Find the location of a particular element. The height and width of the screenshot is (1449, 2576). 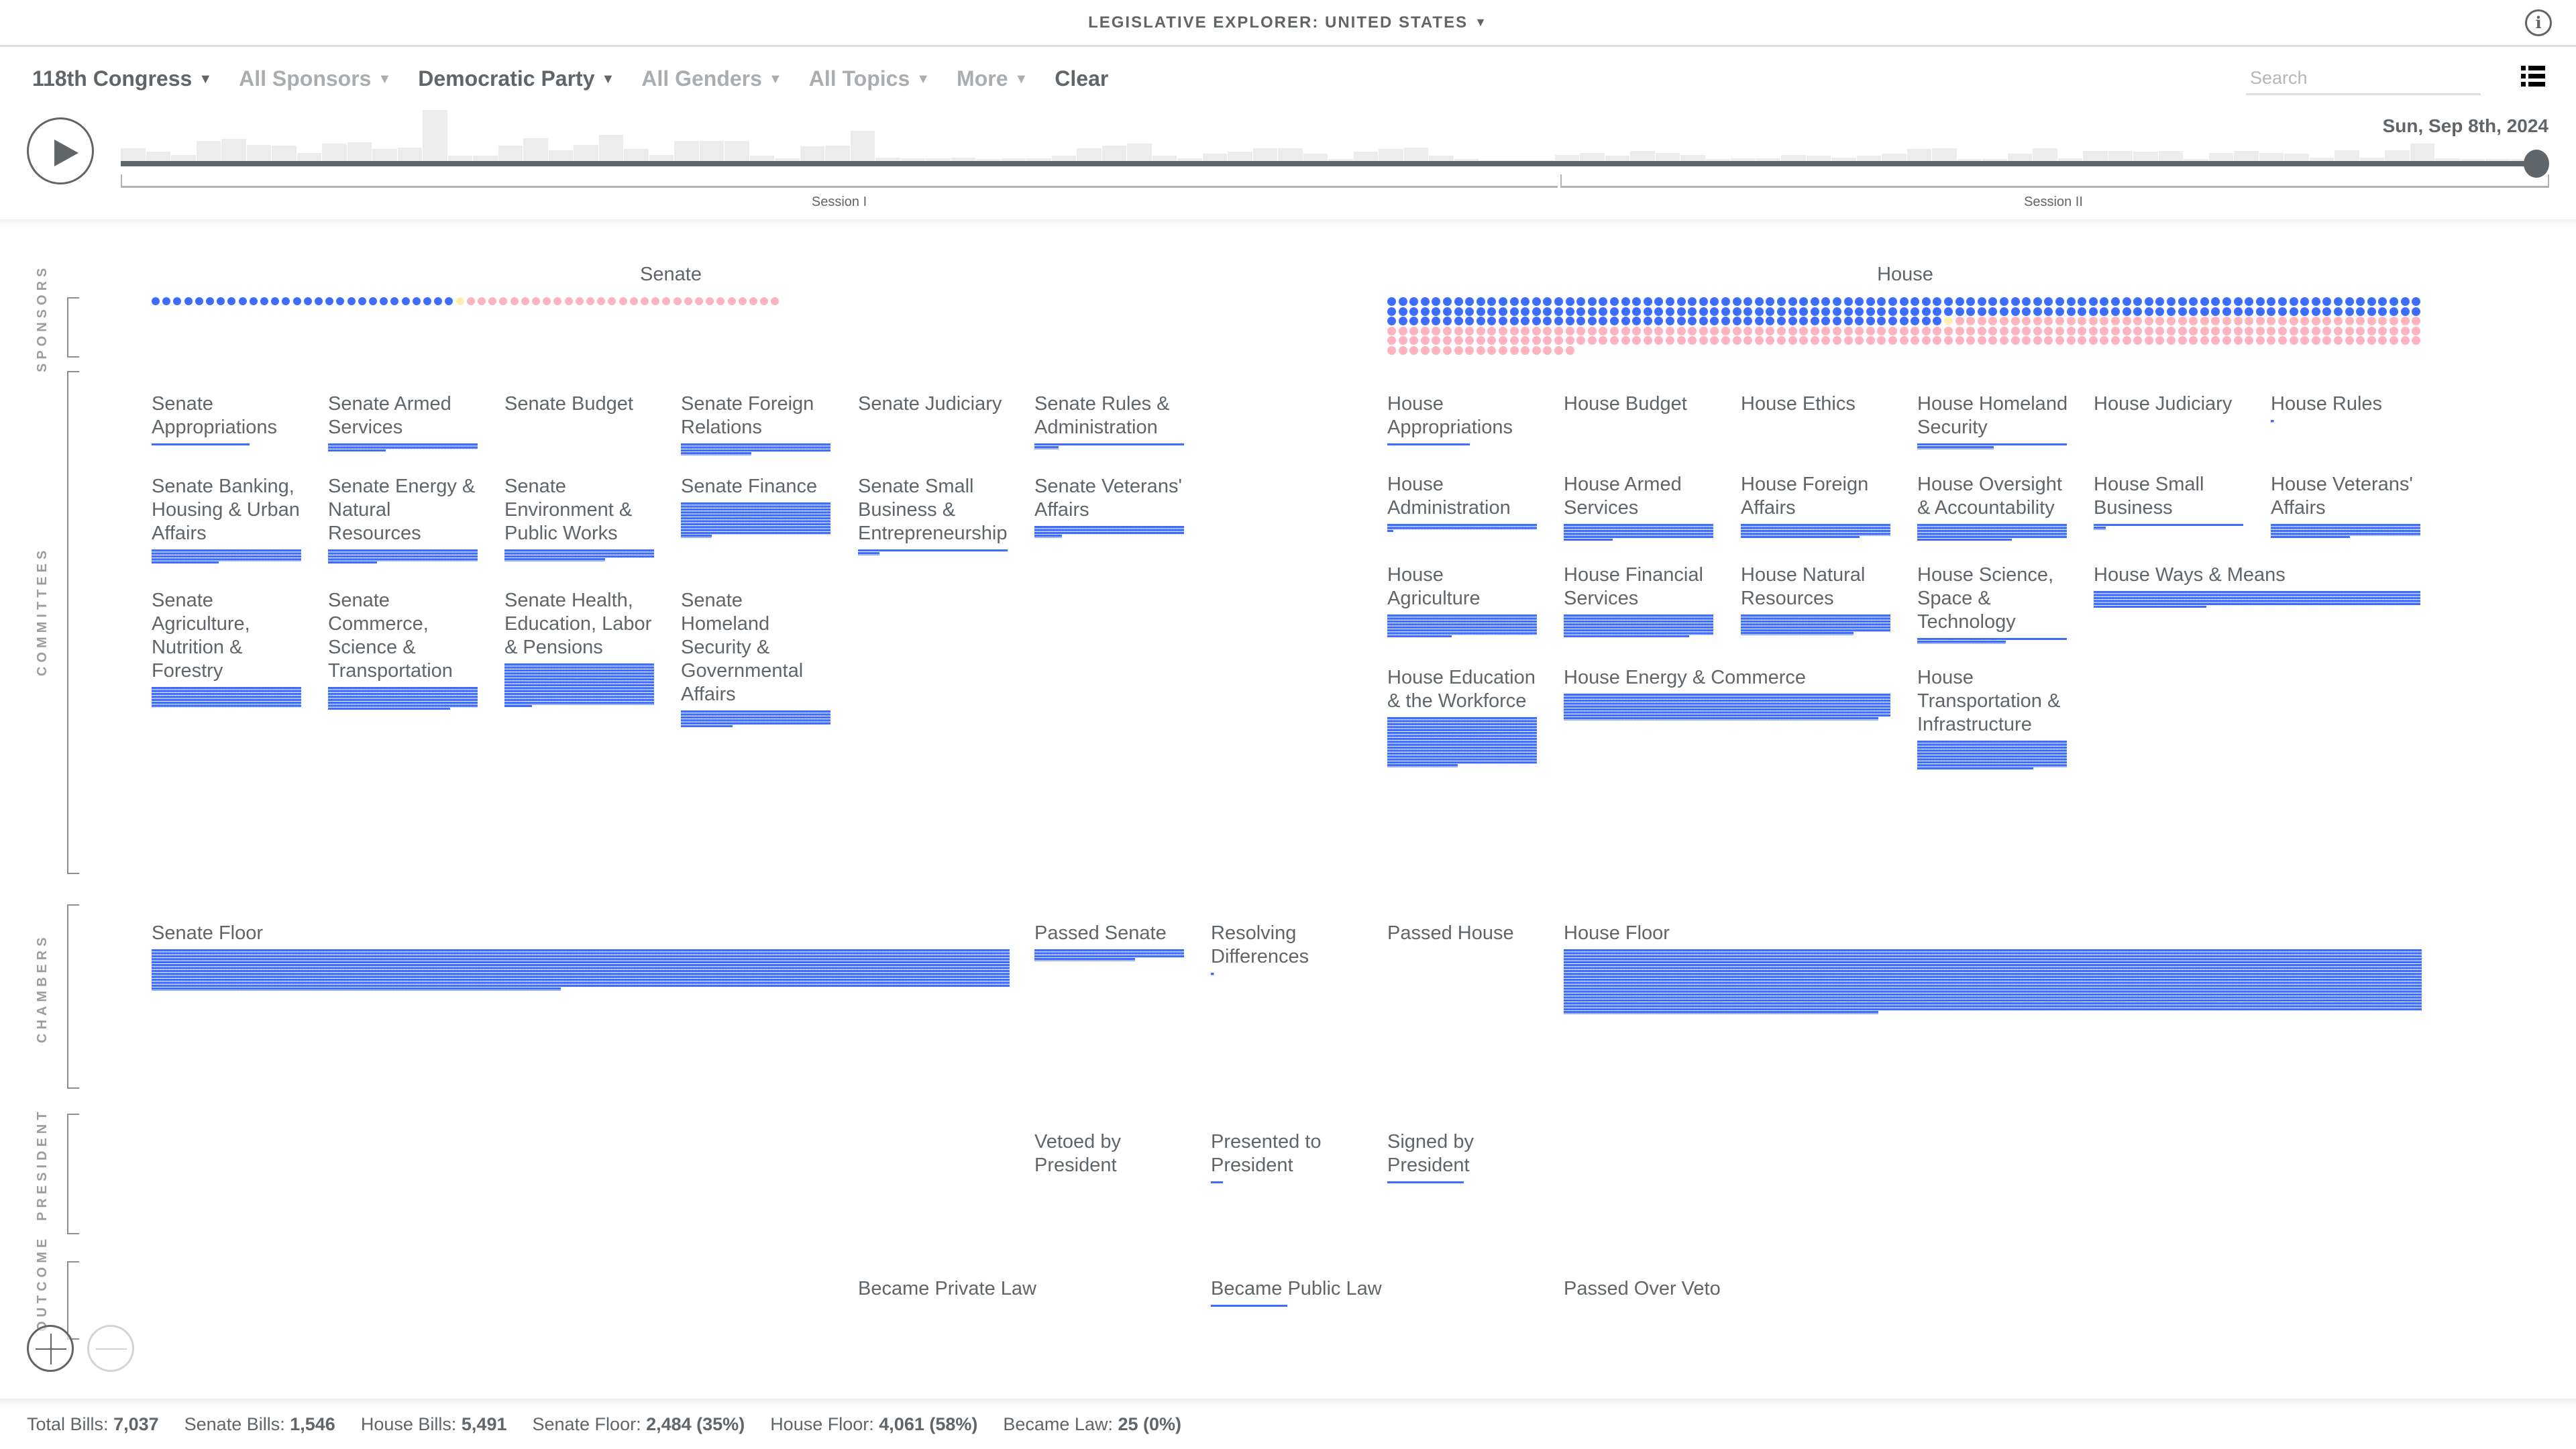

committee-node: House Homeland Security is located at coordinates (1993, 420).